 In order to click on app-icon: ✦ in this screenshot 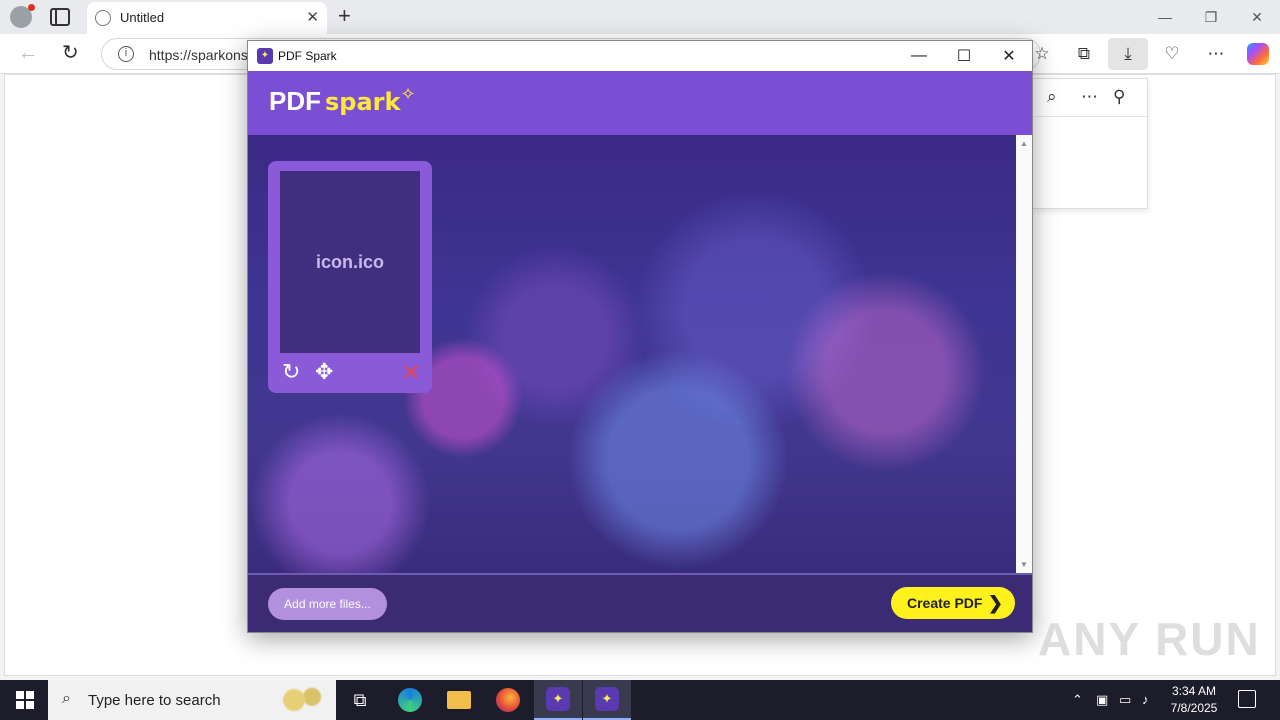, I will do `click(265, 56)`.